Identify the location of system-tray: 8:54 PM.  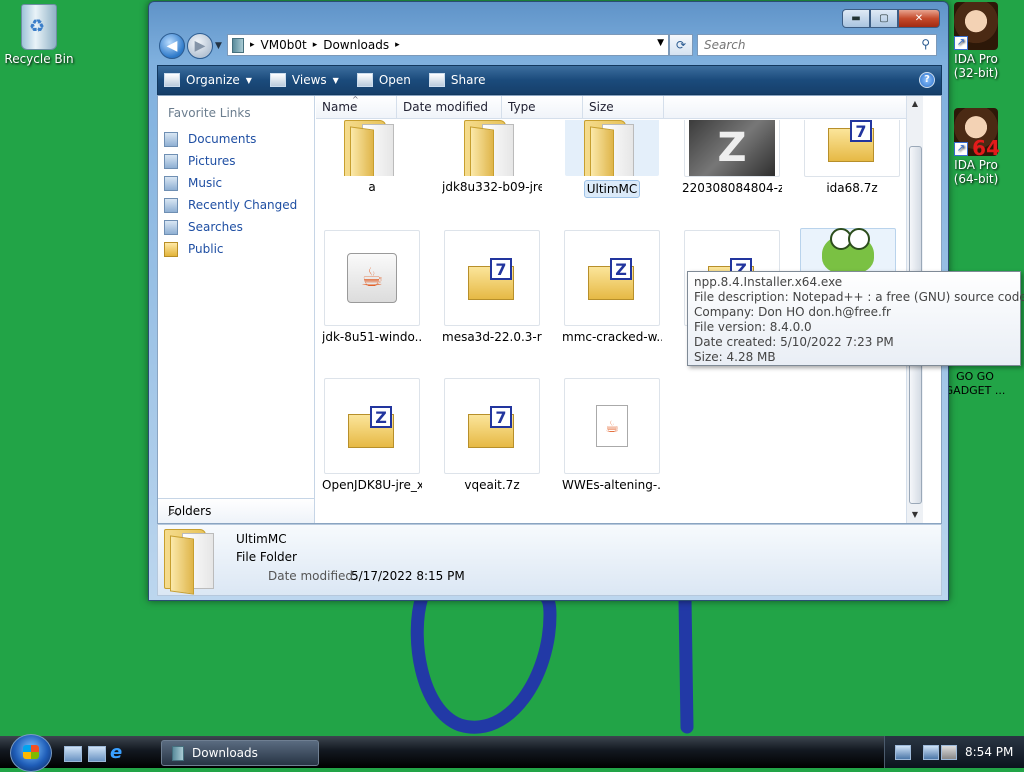
(954, 752).